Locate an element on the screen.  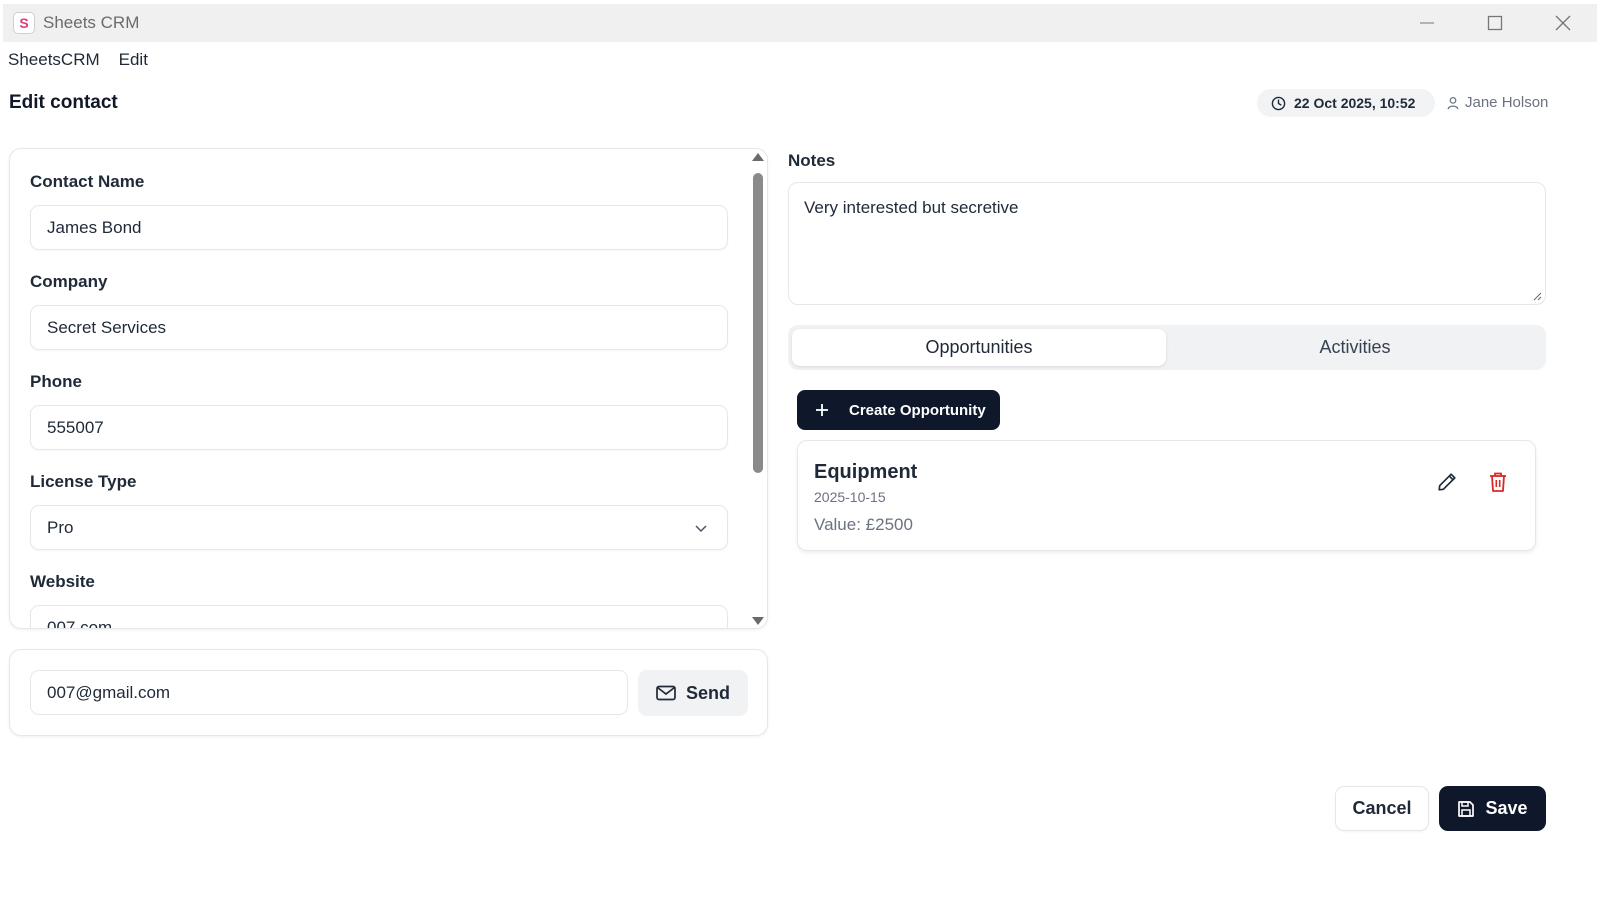
phone-label: Phone is located at coordinates (56, 381).